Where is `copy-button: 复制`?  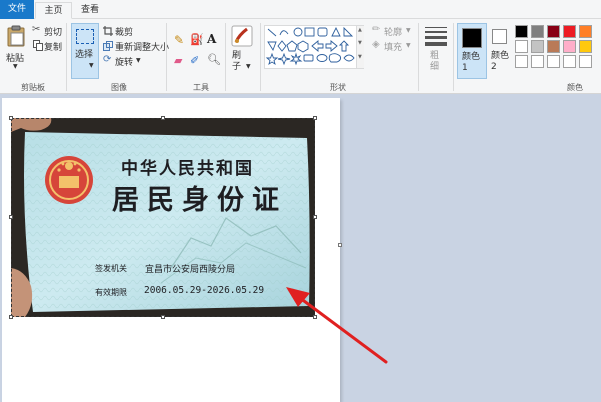
copy-button: 复制 is located at coordinates (48, 46).